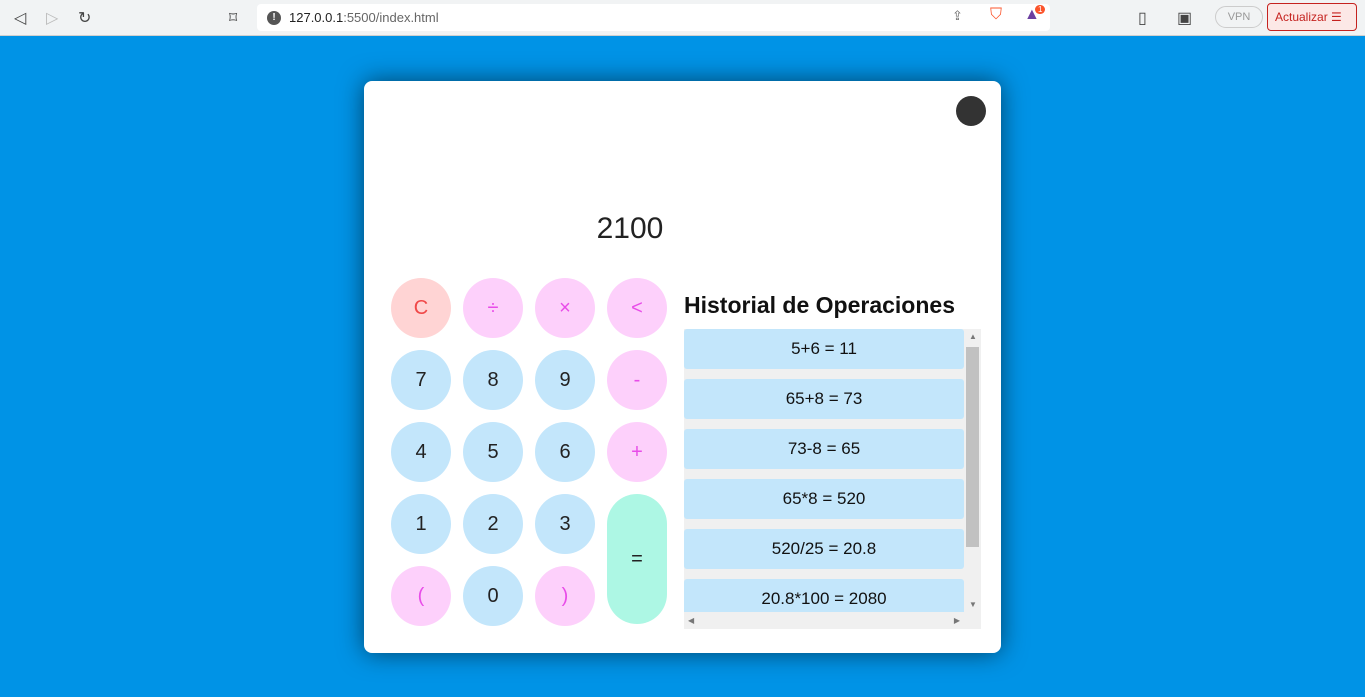 This screenshot has height=697, width=1365. What do you see at coordinates (565, 308) in the screenshot?
I see `key-×: ×` at bounding box center [565, 308].